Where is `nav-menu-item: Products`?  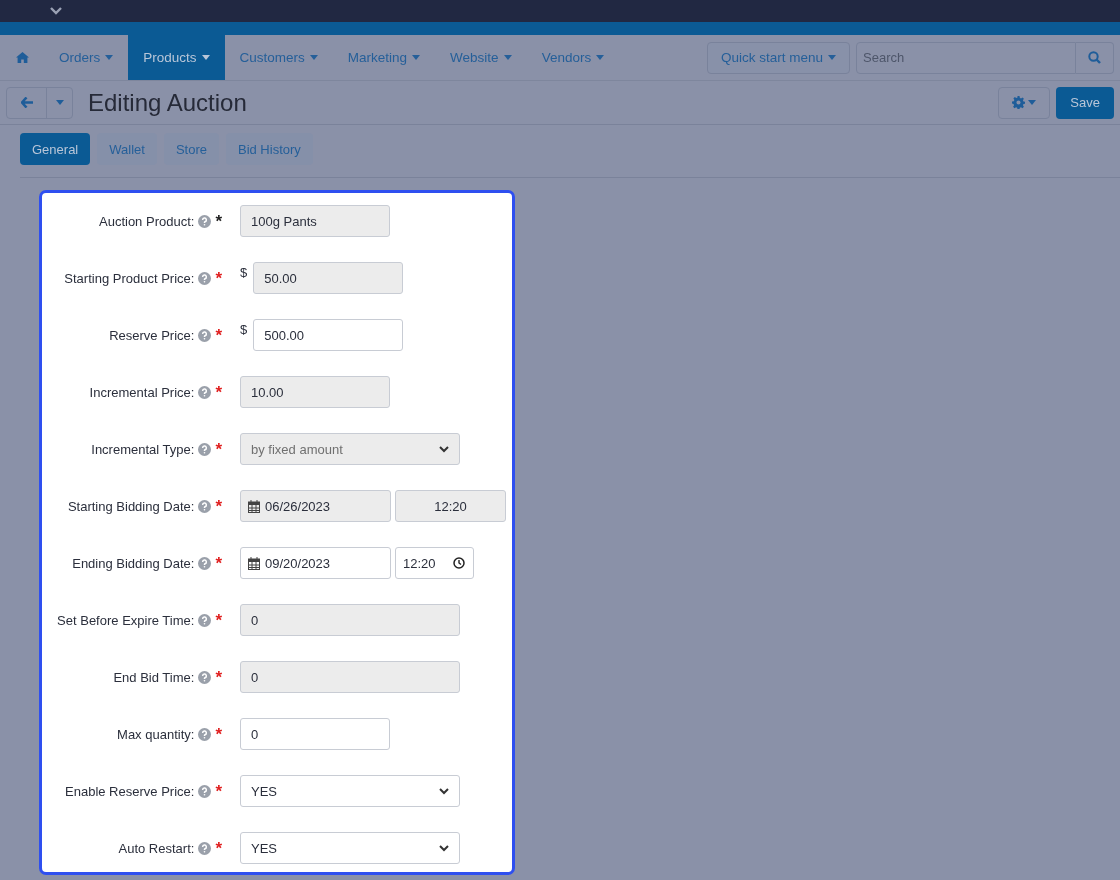
nav-menu-item: Products is located at coordinates (176, 57).